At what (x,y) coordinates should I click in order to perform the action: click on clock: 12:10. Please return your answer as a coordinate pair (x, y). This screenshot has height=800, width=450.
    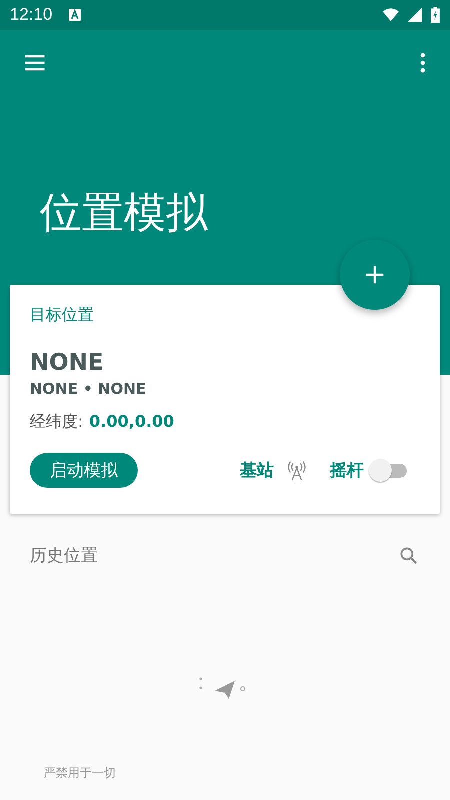
    Looking at the image, I should click on (31, 15).